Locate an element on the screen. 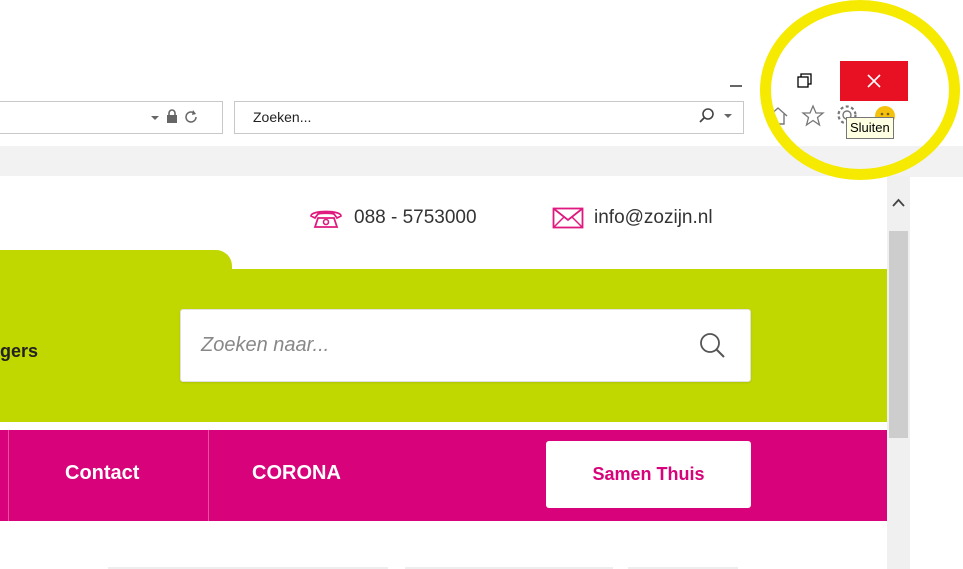 This screenshot has width=963, height=569. refresh-icon is located at coordinates (191, 117).